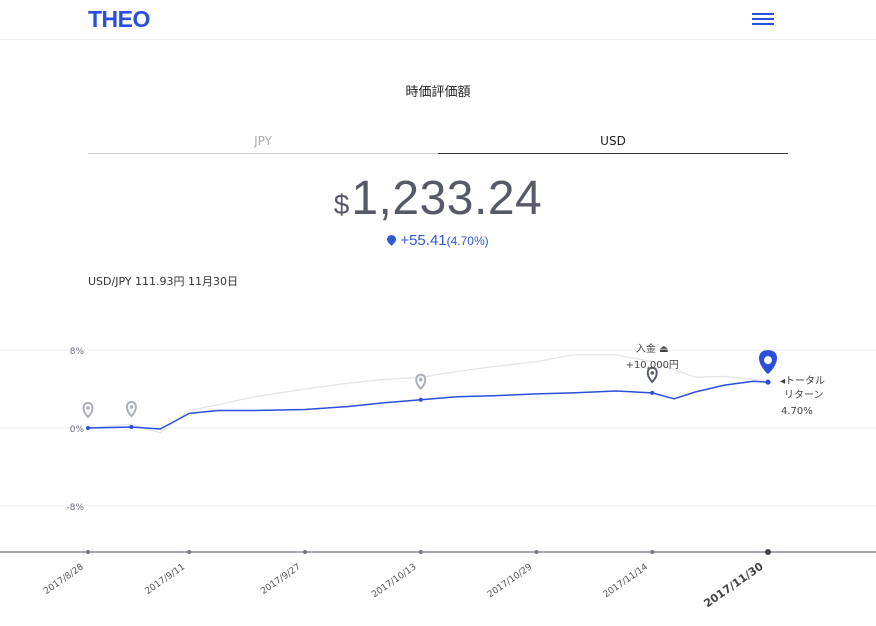  I want to click on tab-jpy: JPY, so click(263, 143).